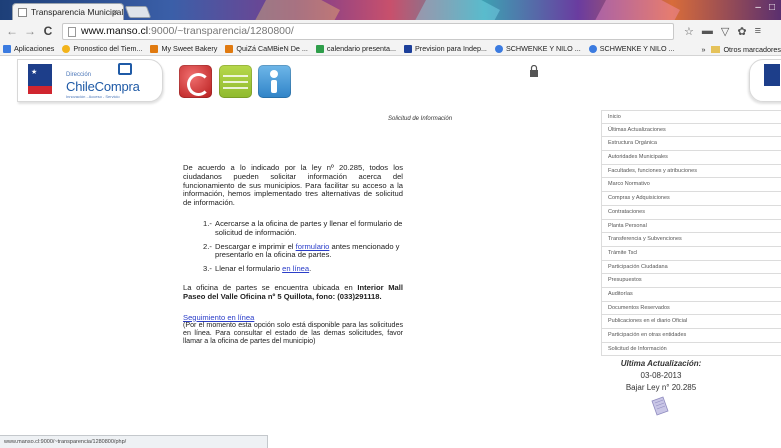 This screenshot has height=448, width=781. I want to click on document-icon, so click(660, 406).